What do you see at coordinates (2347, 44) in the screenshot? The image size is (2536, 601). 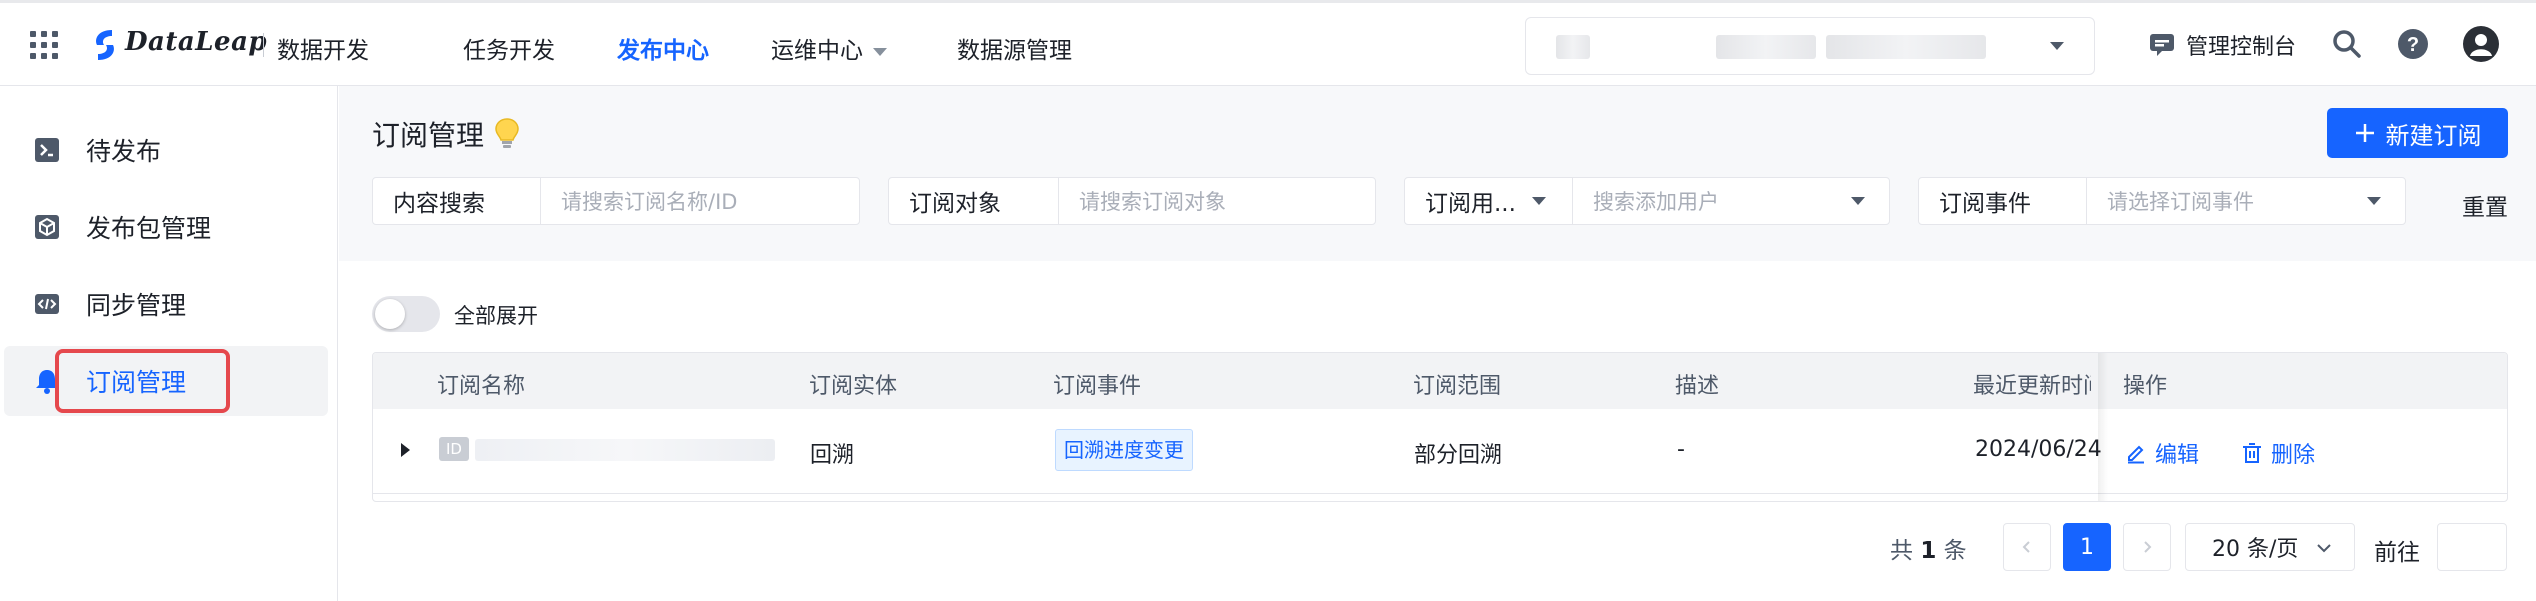 I see `search-icon` at bounding box center [2347, 44].